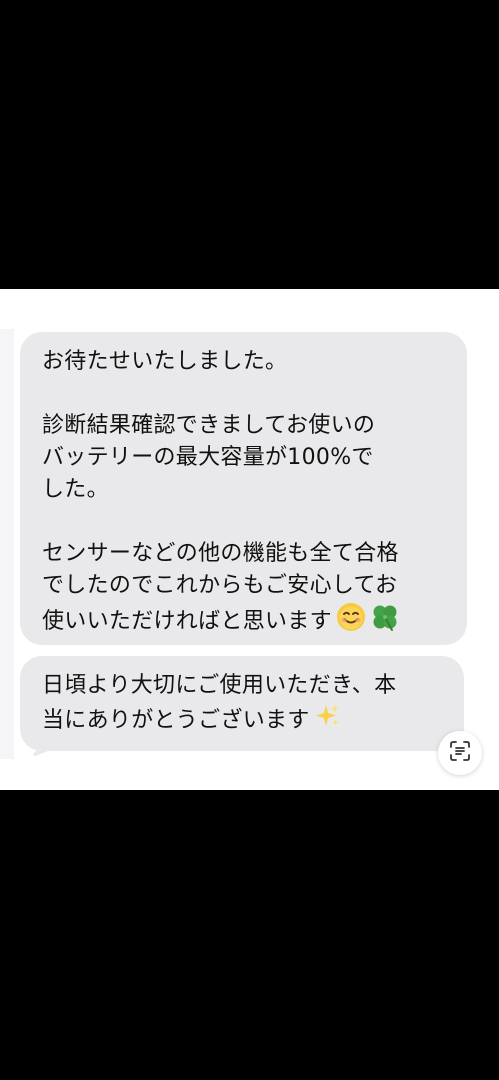 Image resolution: width=499 pixels, height=1080 pixels. Describe the element at coordinates (208, 457) in the screenshot. I see `message-line: バッテリーの最大容量が100%で` at that location.